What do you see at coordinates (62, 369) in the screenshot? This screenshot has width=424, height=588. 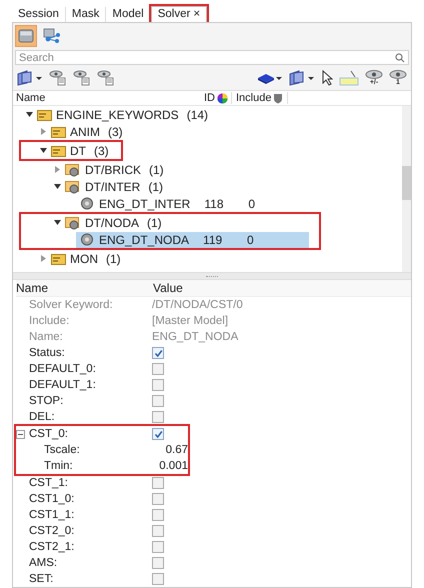 I see `property-label: DEFAULT_0:` at bounding box center [62, 369].